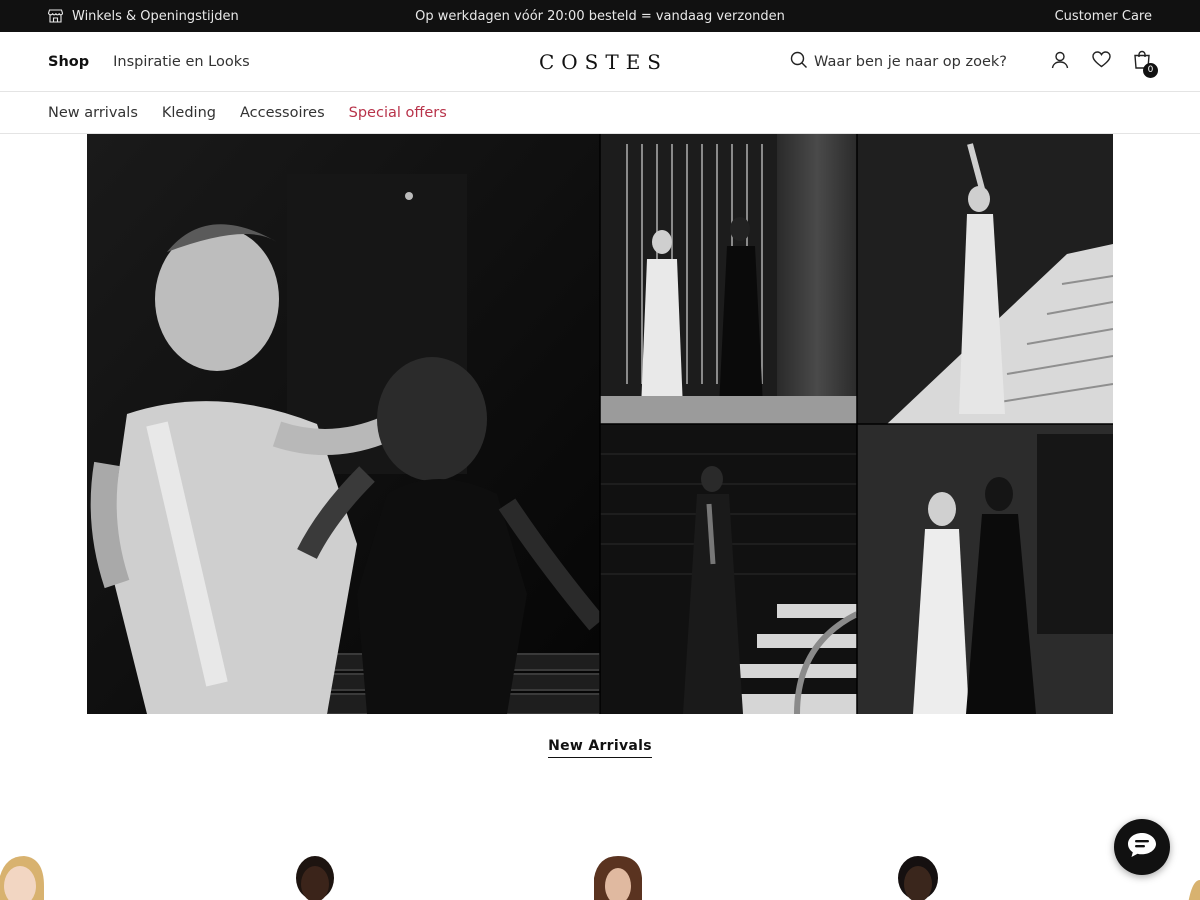 The width and height of the screenshot is (1200, 900). I want to click on hero-panel-top-right, so click(985, 279).